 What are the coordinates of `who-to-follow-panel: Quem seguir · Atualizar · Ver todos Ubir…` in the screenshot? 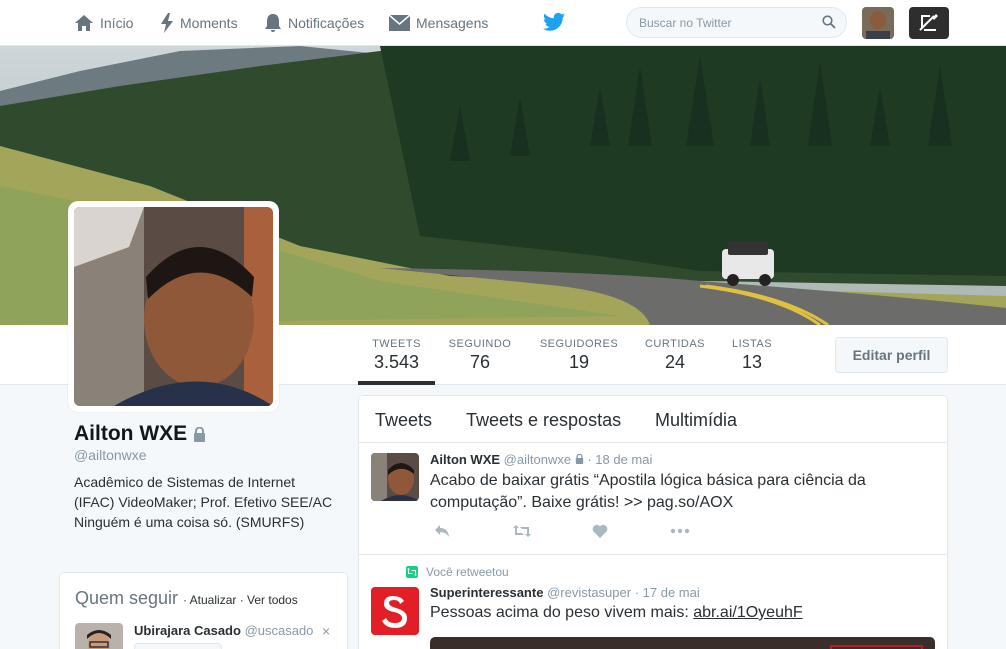 It's located at (203, 610).